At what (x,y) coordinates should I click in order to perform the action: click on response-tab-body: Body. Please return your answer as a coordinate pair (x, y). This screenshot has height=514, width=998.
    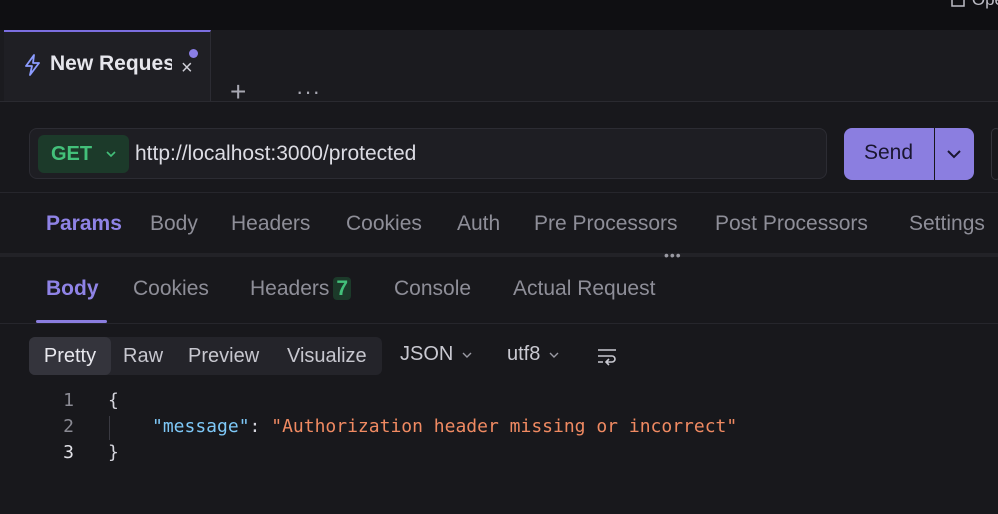
    Looking at the image, I should click on (72, 289).